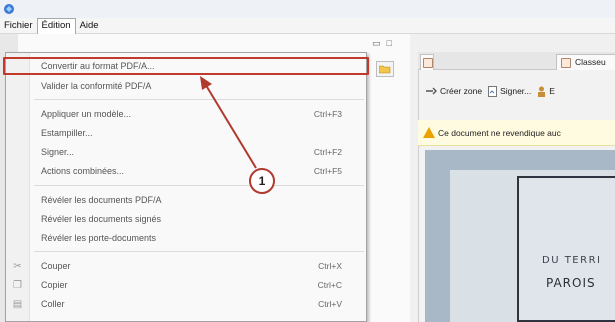  Describe the element at coordinates (17, 266) in the screenshot. I see `scissors-icon: ✂` at that location.